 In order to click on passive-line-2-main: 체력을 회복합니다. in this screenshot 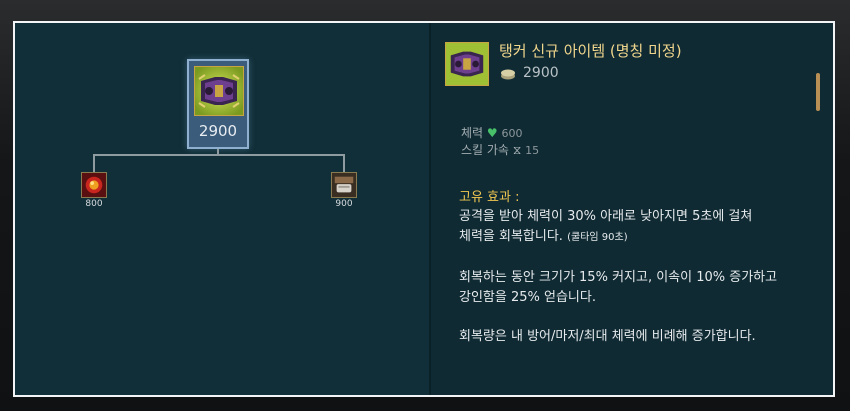, I will do `click(511, 236)`.